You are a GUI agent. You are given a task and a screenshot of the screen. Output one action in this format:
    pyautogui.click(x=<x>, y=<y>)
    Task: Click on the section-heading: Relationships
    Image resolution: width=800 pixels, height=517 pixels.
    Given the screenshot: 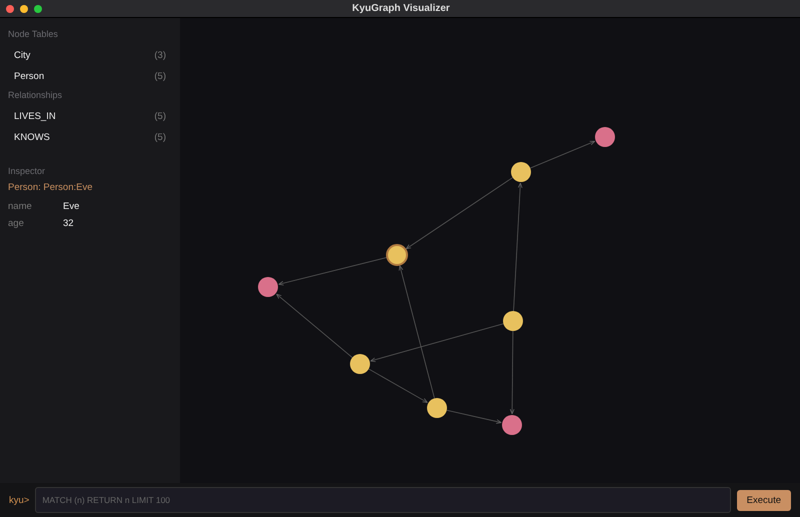 What is the action you would take?
    pyautogui.click(x=36, y=95)
    